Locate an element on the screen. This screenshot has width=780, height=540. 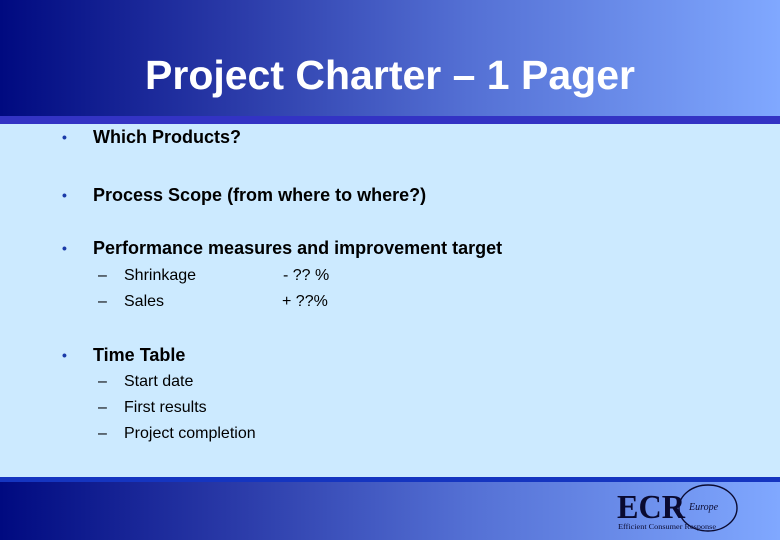
sales-target: + ??% is located at coordinates (305, 301).